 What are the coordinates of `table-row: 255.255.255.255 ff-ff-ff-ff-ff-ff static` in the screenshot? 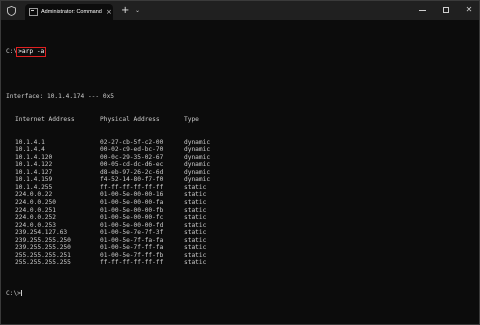 It's located at (241, 263).